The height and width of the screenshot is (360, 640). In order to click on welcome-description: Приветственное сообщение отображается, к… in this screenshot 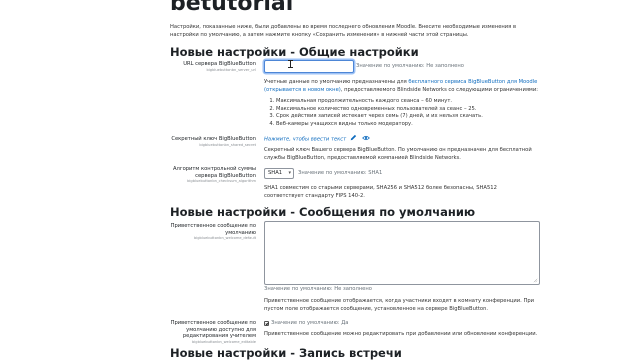, I will do `click(399, 305)`.